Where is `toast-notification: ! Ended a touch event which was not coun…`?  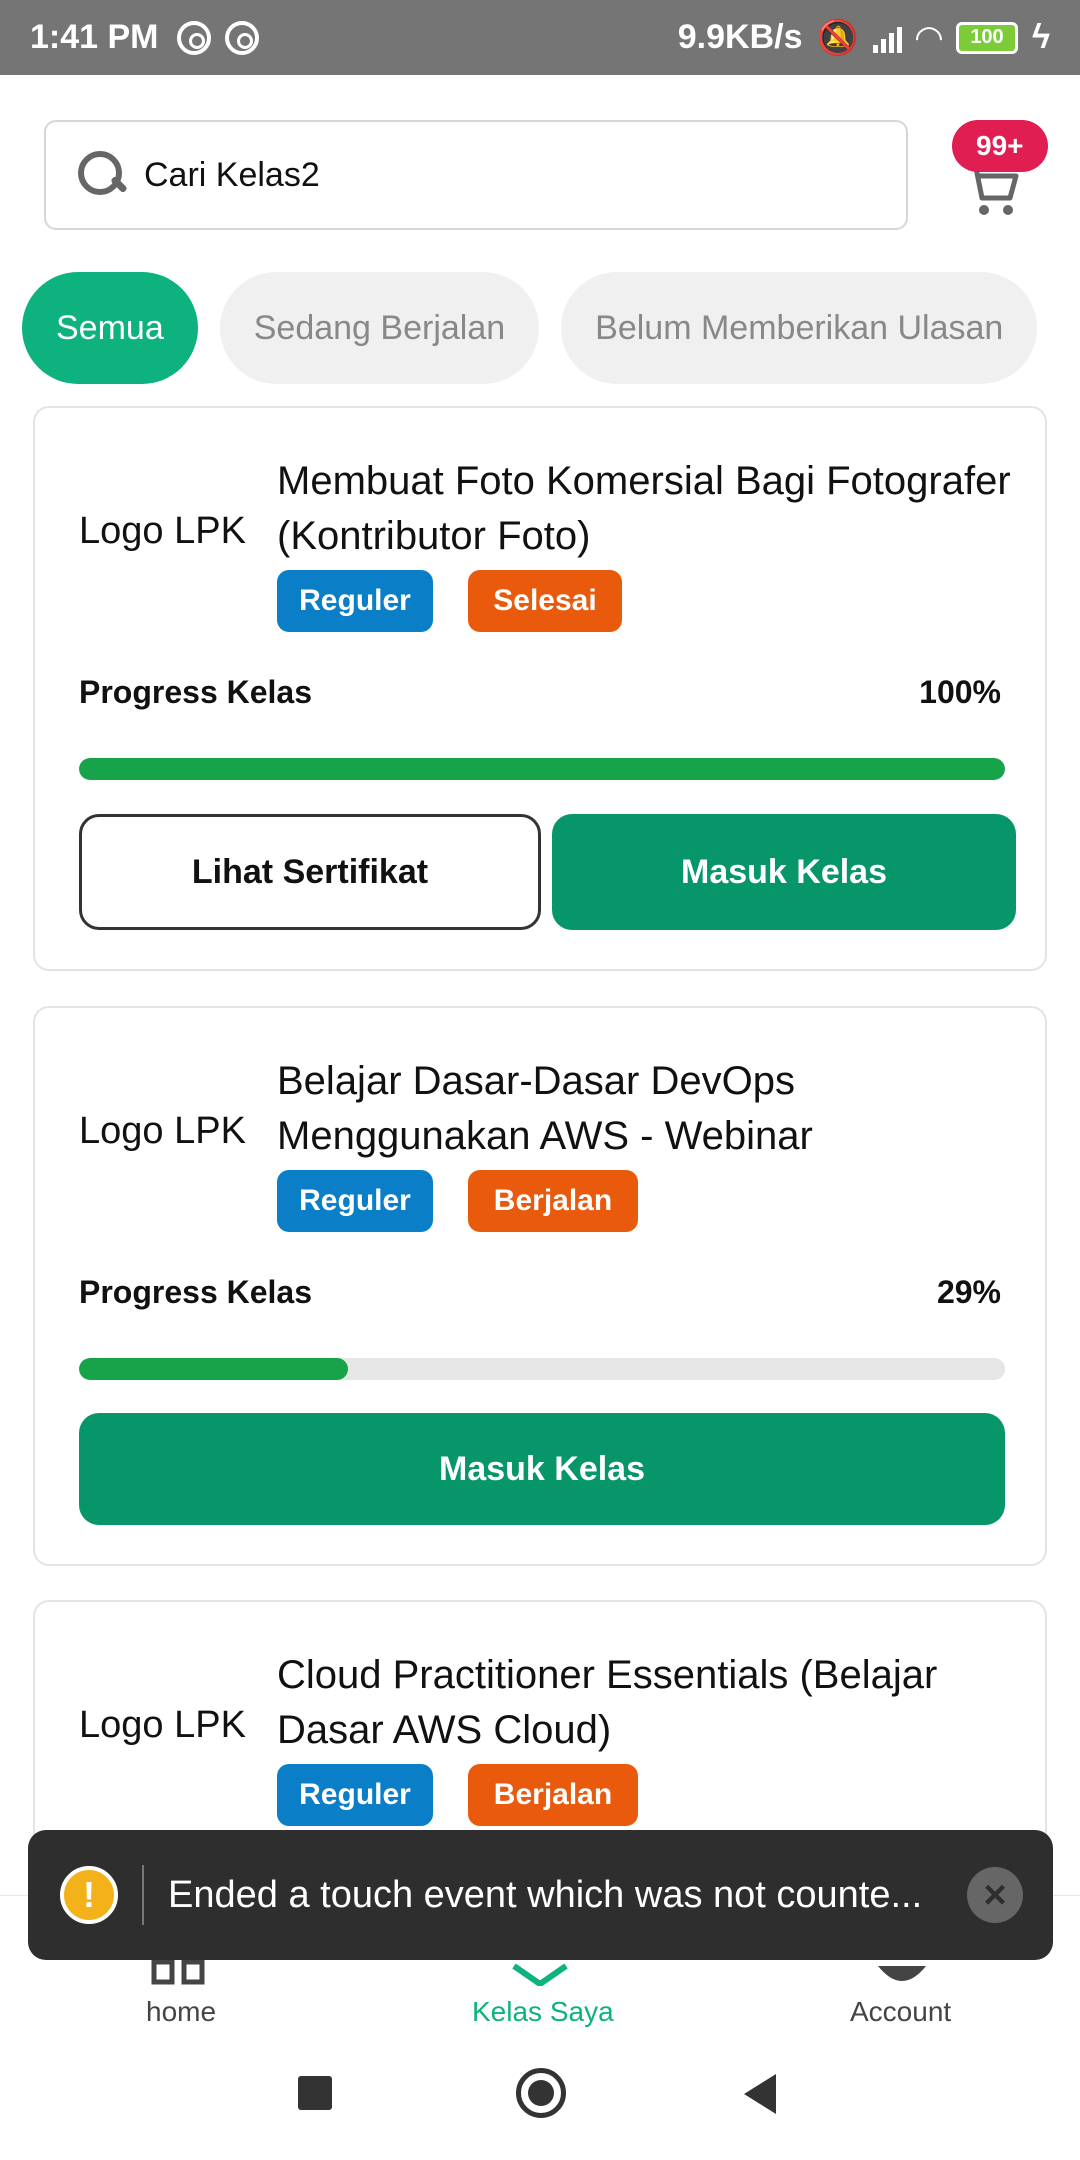 toast-notification: ! Ended a touch event which was not coun… is located at coordinates (540, 1895).